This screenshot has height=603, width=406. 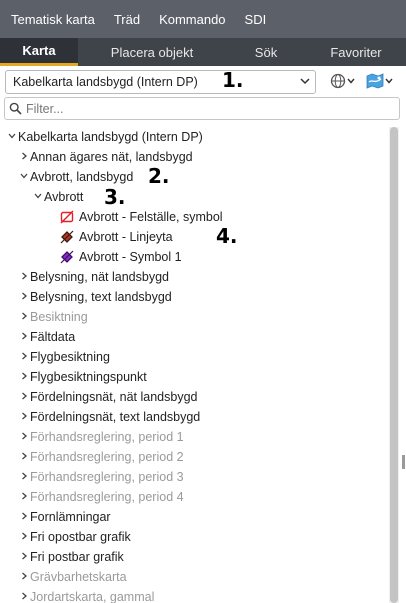 I want to click on tree-item-layer: Avbrott - Felställe, symbol, so click(x=141, y=217).